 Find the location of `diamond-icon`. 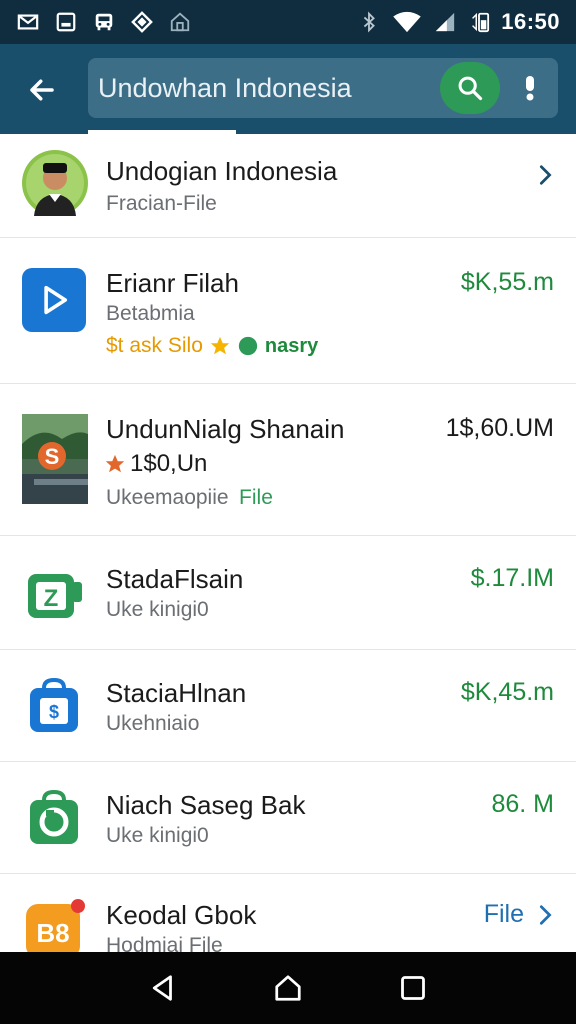

diamond-icon is located at coordinates (142, 22).